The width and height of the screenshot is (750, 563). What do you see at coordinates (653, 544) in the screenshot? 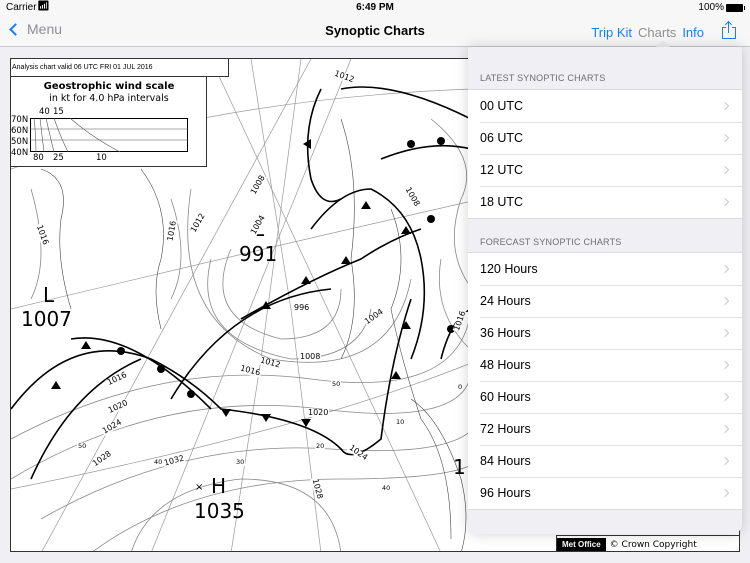
I see `copyright-text: © Crown Copyright` at bounding box center [653, 544].